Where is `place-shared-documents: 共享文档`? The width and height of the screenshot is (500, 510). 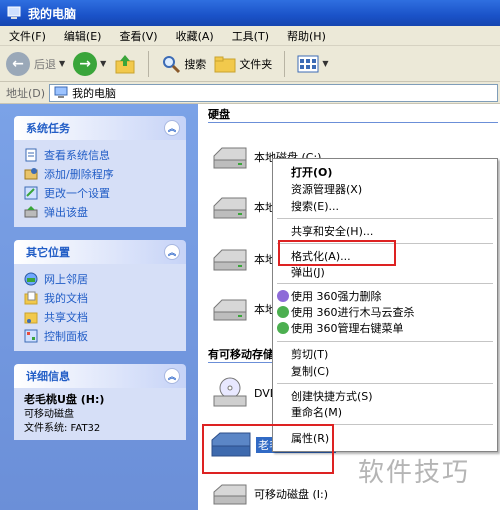 place-shared-documents: 共享文档 is located at coordinates (101, 316).